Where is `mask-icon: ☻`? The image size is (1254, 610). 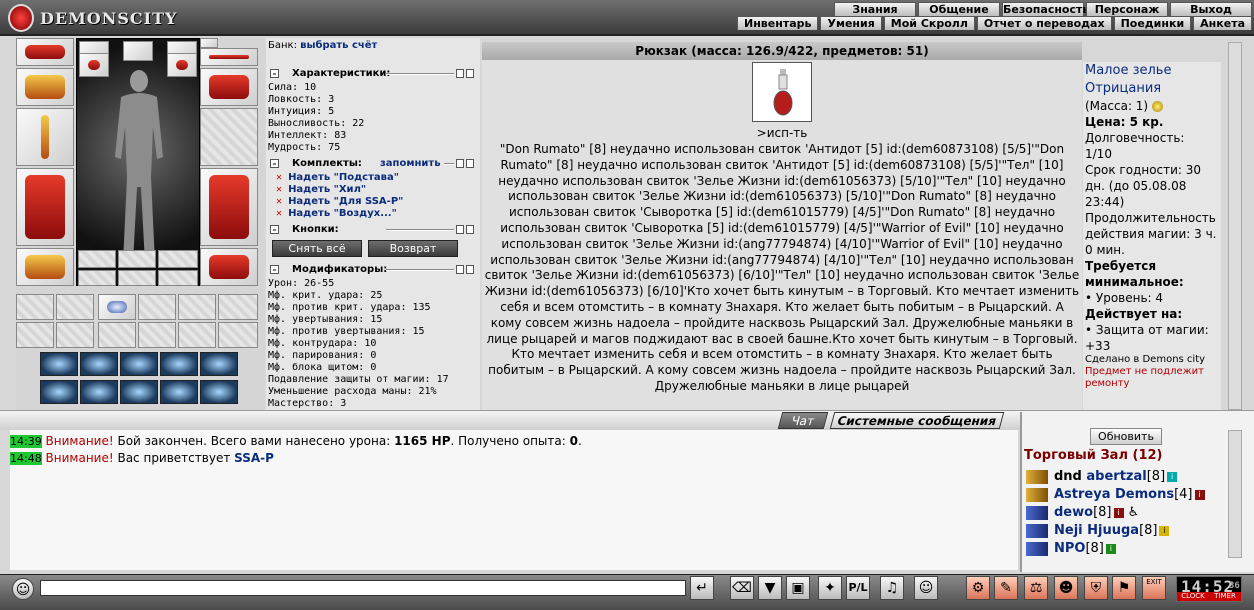 mask-icon: ☻ is located at coordinates (1066, 588).